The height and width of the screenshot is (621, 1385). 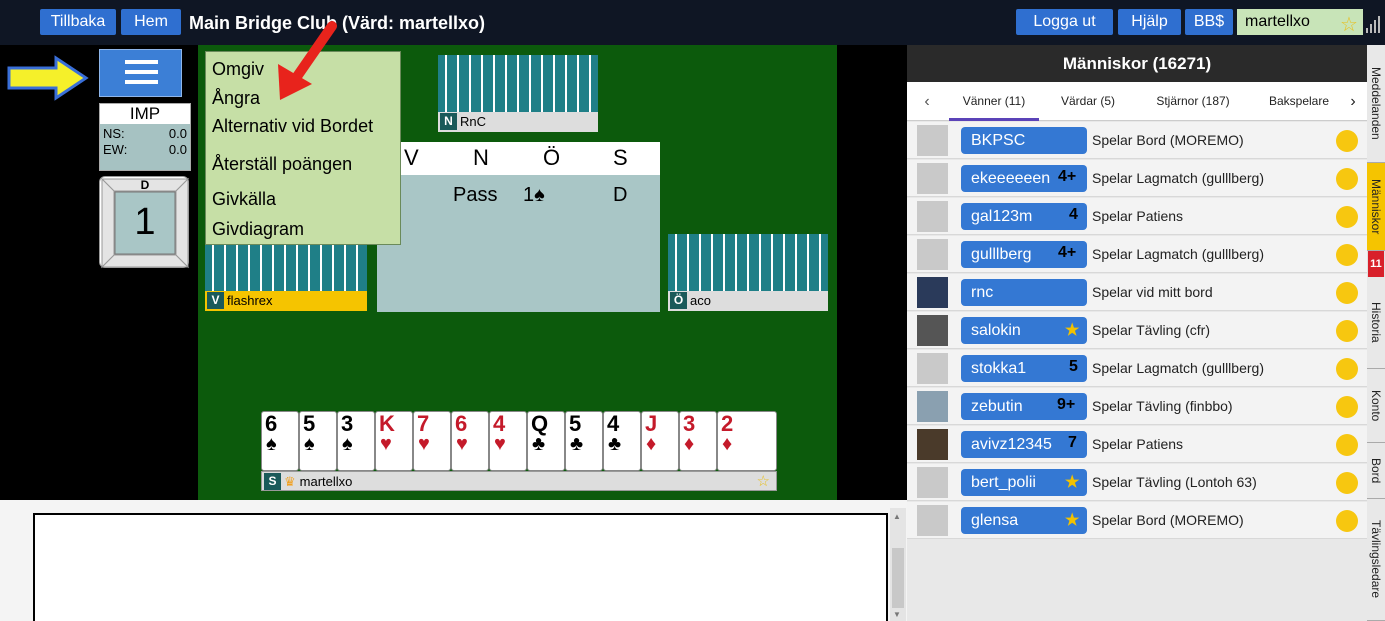 What do you see at coordinates (432, 441) in the screenshot?
I see `card: 7 ♥` at bounding box center [432, 441].